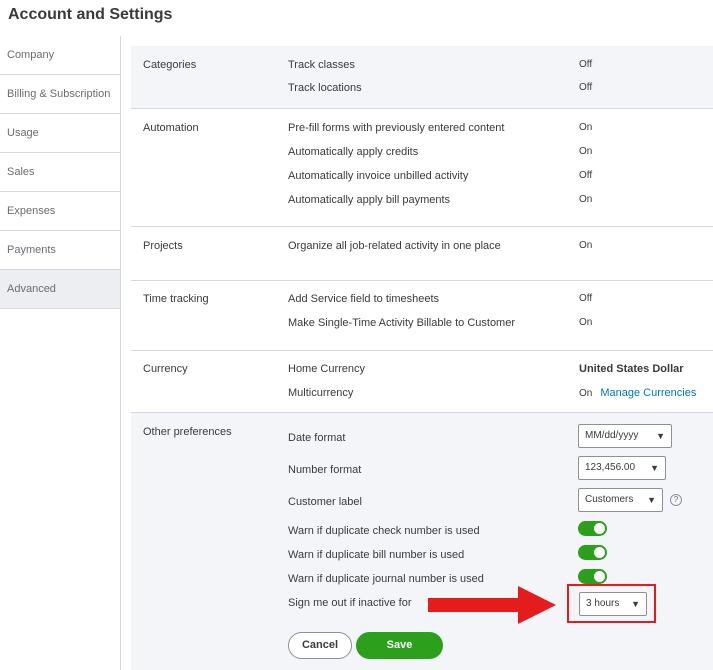 The height and width of the screenshot is (670, 713). Describe the element at coordinates (500, 532) in the screenshot. I see `setting-row-warn-duplicate-check: Warn if duplicate check number is used` at that location.